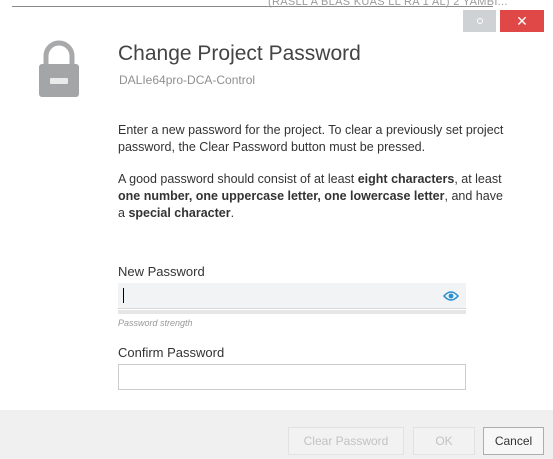 The image size is (553, 459). Describe the element at coordinates (155, 323) in the screenshot. I see `password-strength-label: Password strength` at that location.